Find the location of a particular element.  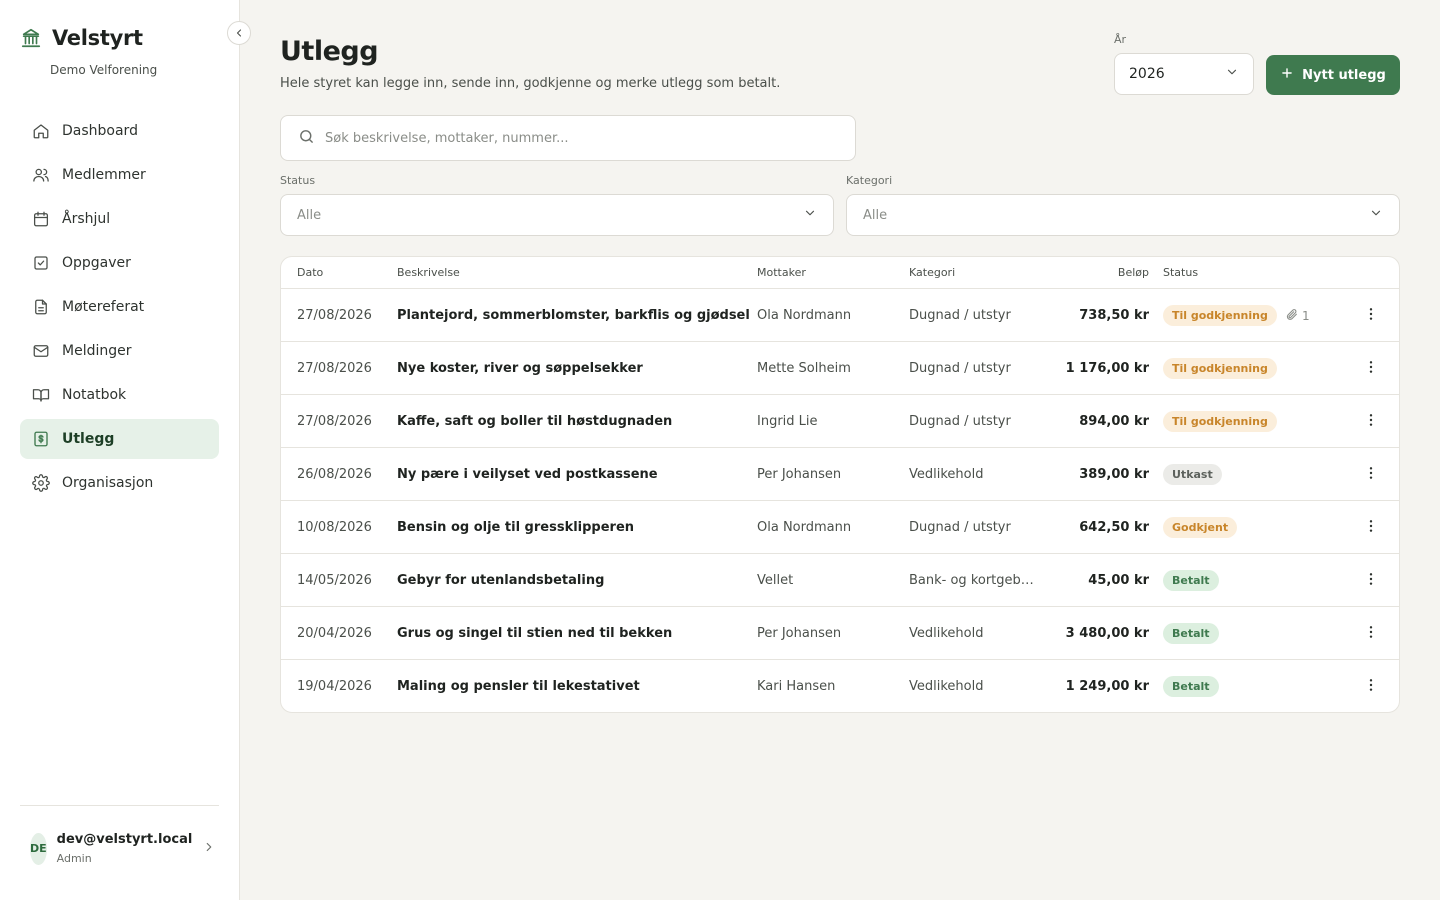

sidebar-item-organization: Organisasjon is located at coordinates (119, 483).